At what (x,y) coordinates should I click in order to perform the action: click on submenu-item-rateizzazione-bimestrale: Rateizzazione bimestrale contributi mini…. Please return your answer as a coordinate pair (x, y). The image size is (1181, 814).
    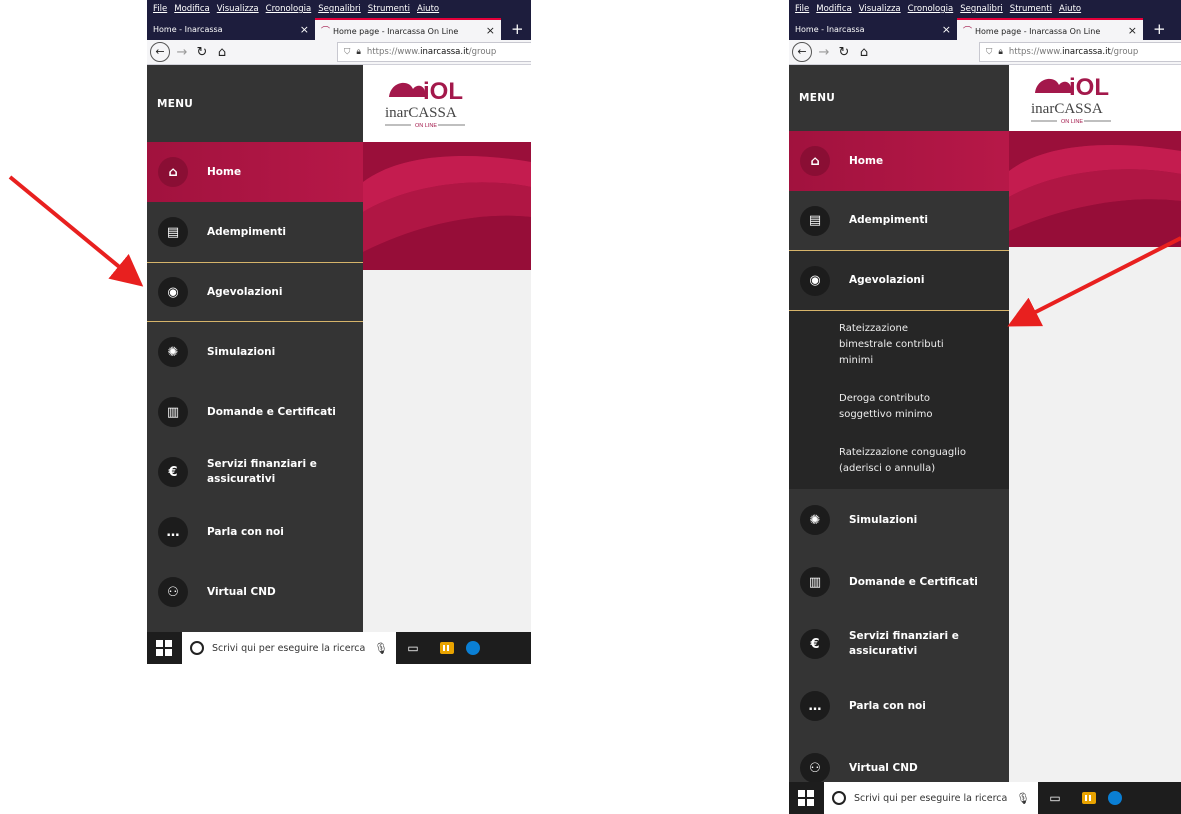
    Looking at the image, I should click on (874, 356).